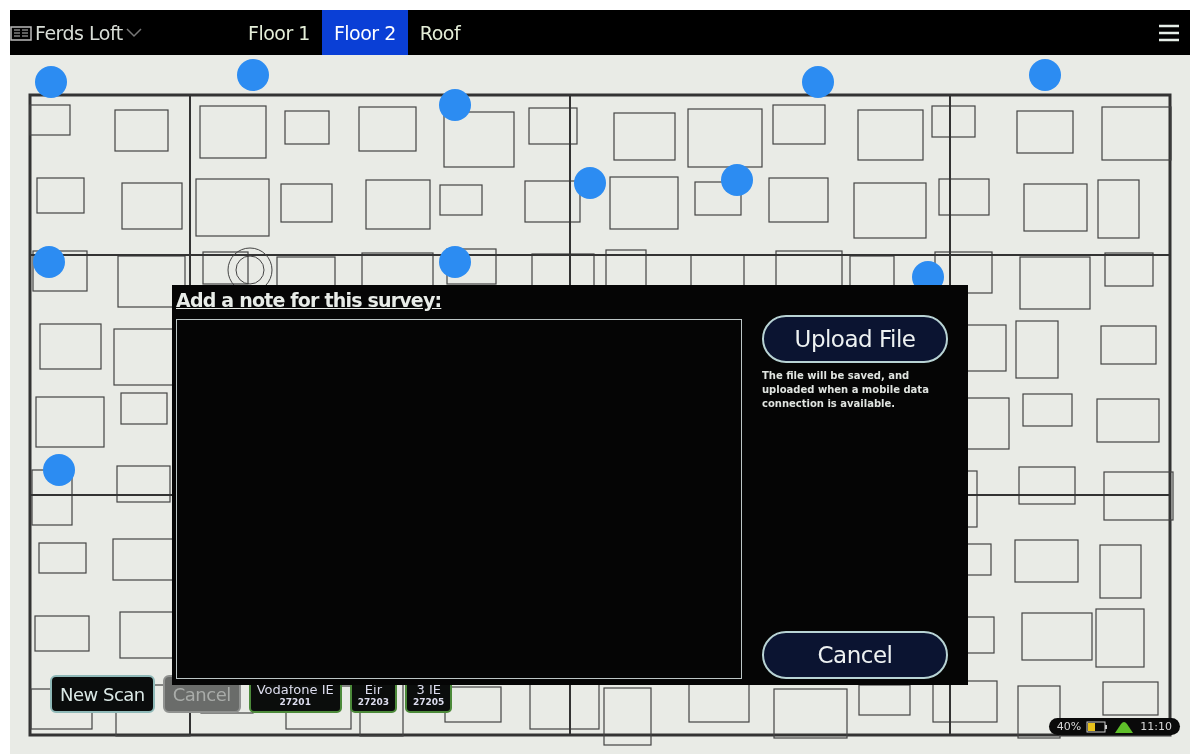 The height and width of the screenshot is (754, 1190). I want to click on network-name: 3 IE, so click(428, 689).